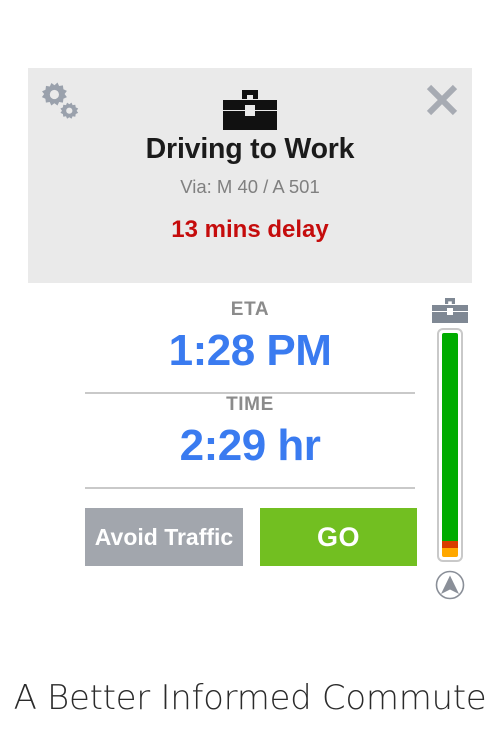 This screenshot has height=750, width=500. Describe the element at coordinates (250, 404) in the screenshot. I see `time-label: TIME` at that location.